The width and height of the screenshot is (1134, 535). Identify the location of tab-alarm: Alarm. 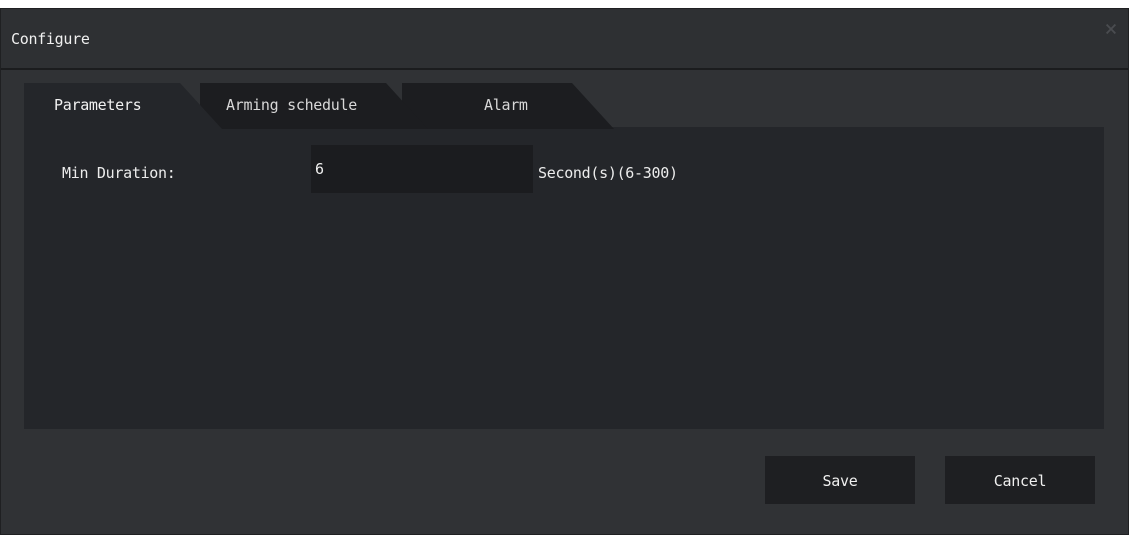
(512, 106).